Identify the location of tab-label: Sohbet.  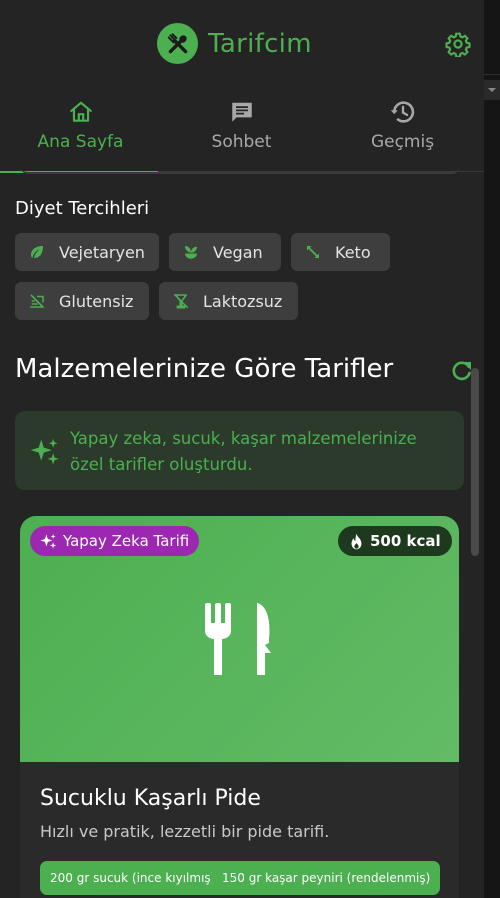
(241, 142).